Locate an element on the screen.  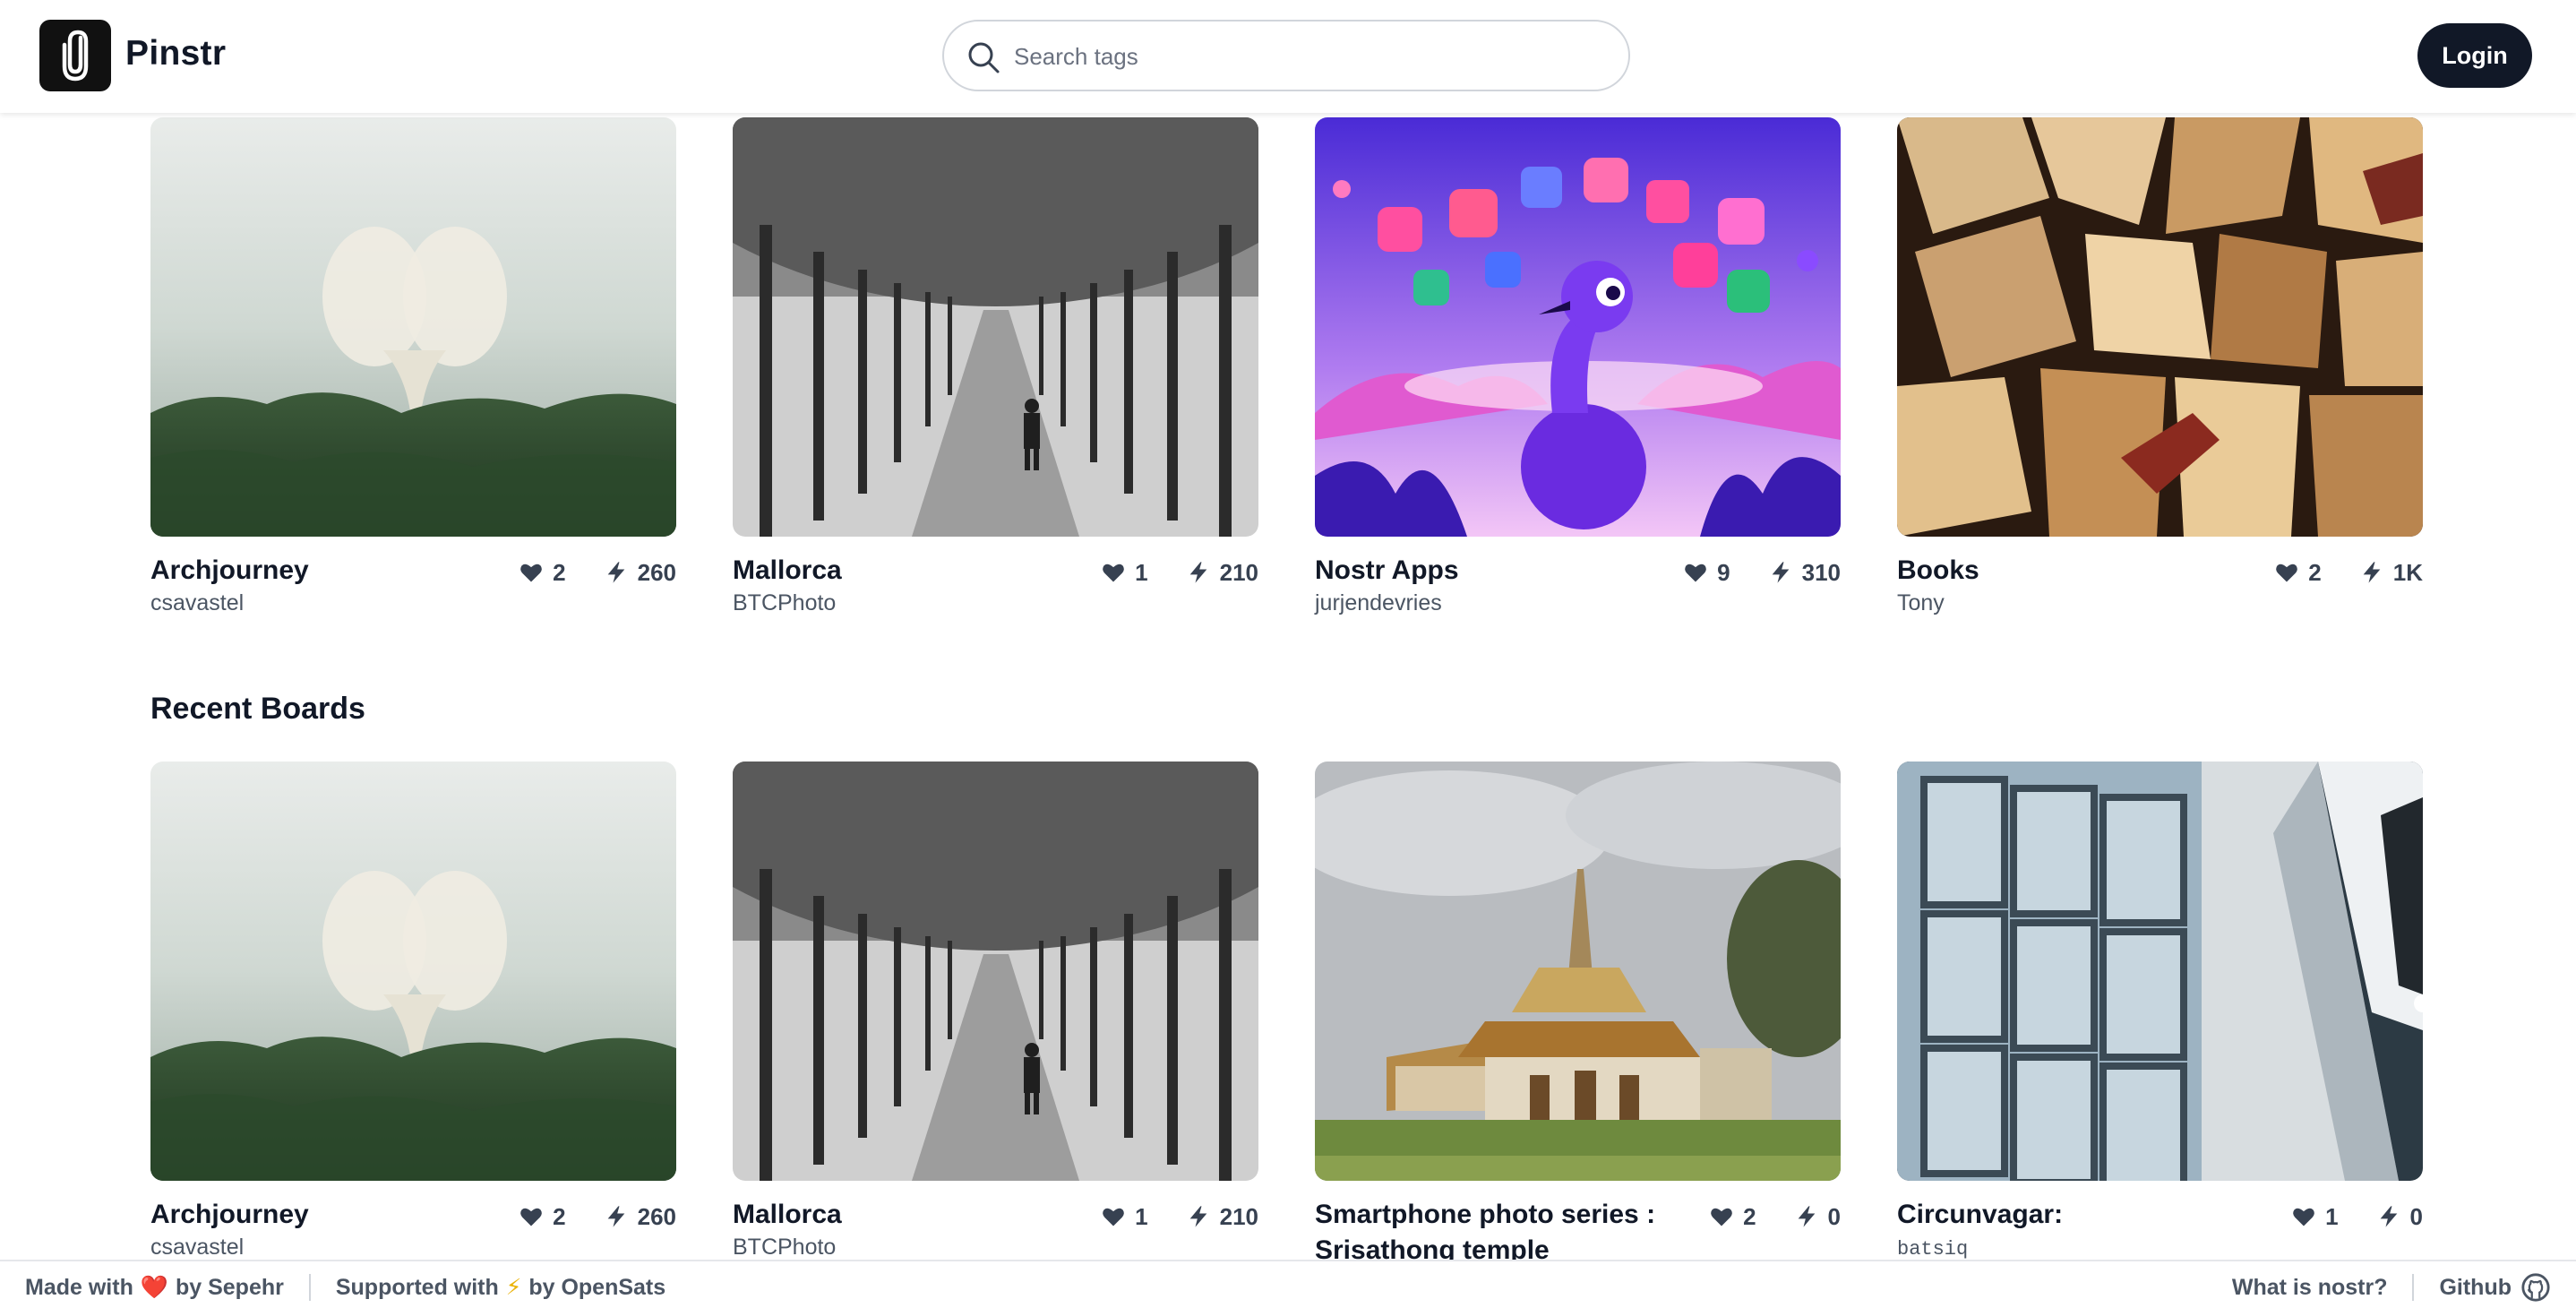
pinstr-logo is located at coordinates (75, 55).